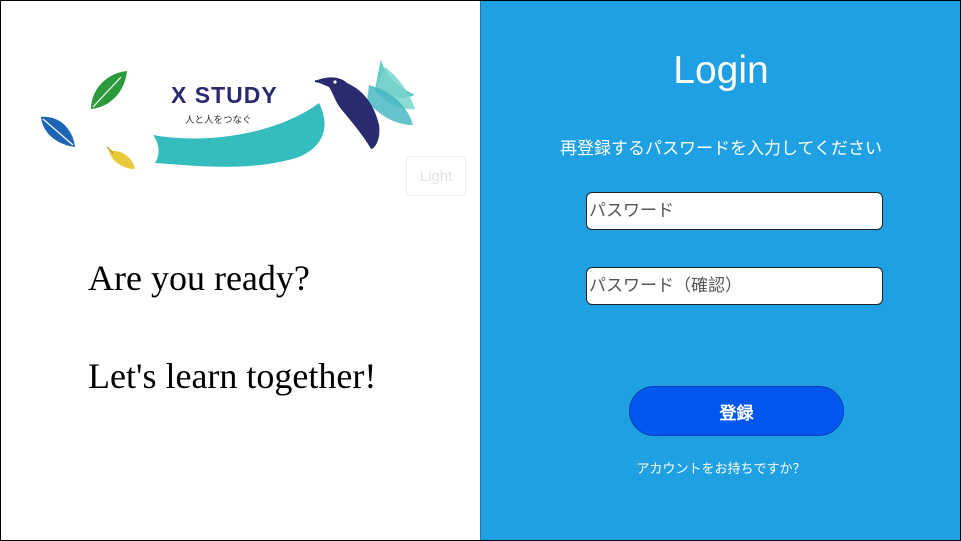 This screenshot has height=541, width=961. Describe the element at coordinates (720, 467) in the screenshot. I see `have-account-link: アカウントをお持ちですか？` at that location.